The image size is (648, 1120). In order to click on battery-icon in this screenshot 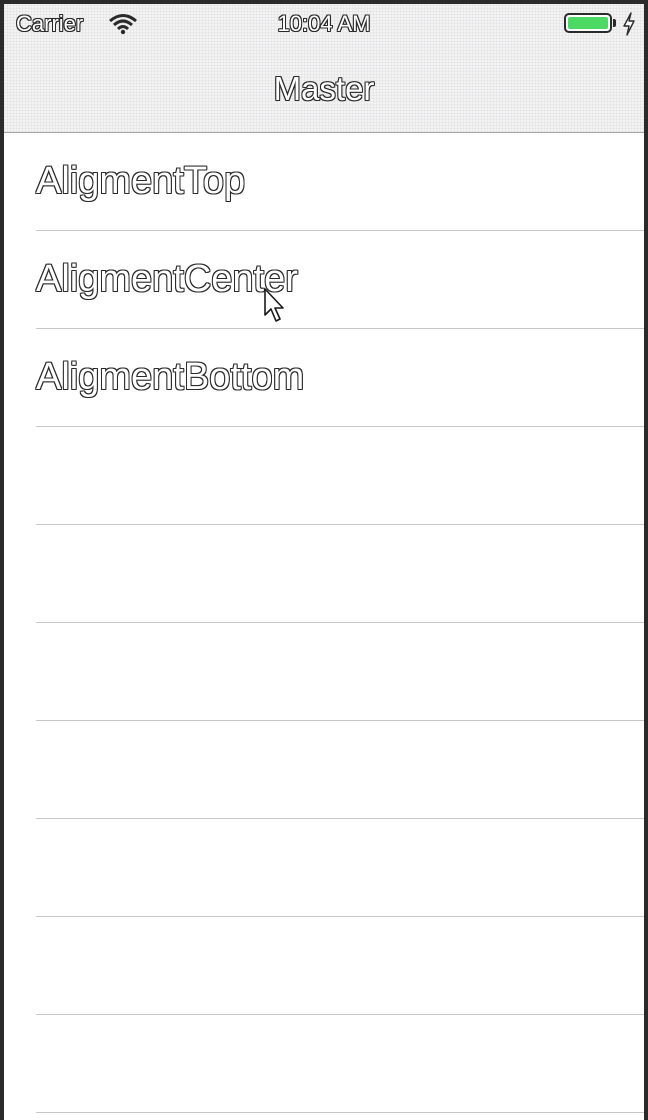, I will do `click(588, 23)`.